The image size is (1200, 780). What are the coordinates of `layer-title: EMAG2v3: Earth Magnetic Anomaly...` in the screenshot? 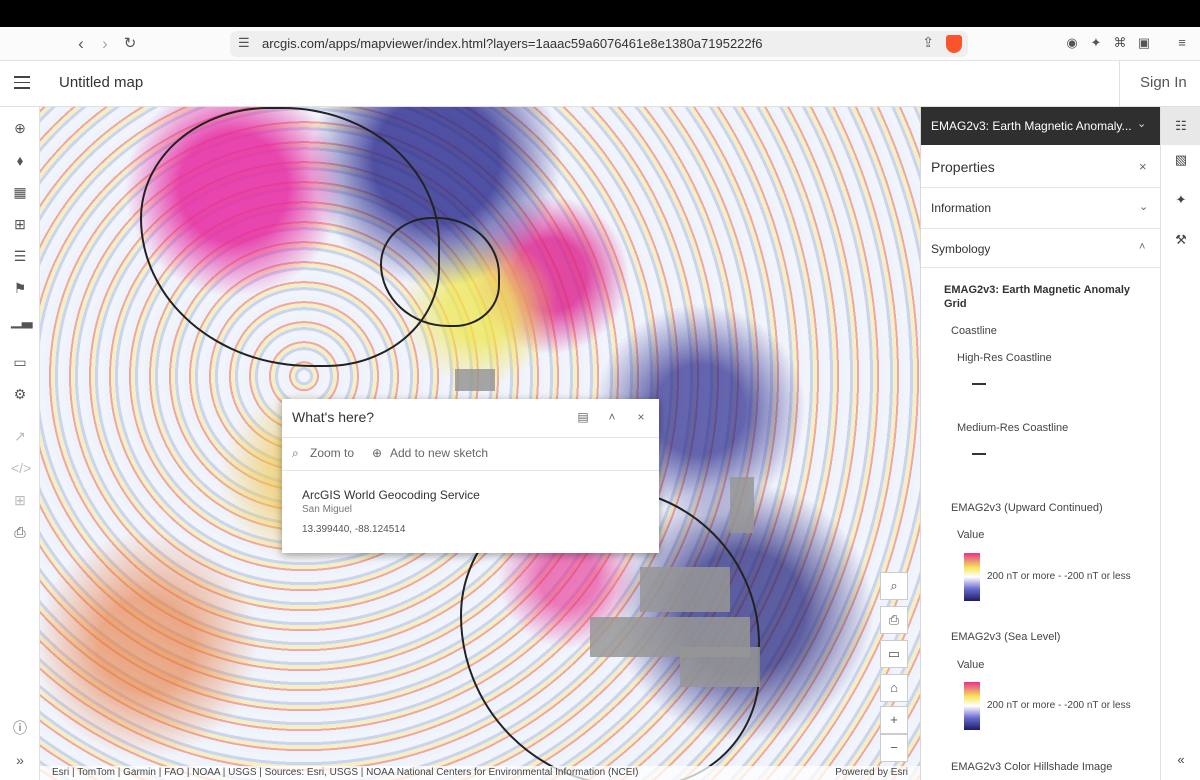 It's located at (1031, 126).